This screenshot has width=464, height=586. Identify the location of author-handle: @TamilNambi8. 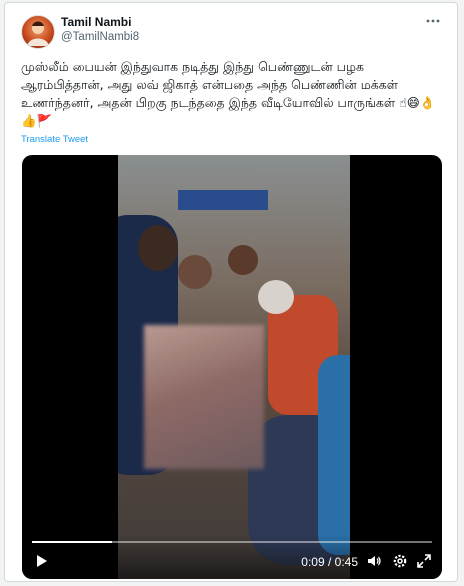
(100, 37).